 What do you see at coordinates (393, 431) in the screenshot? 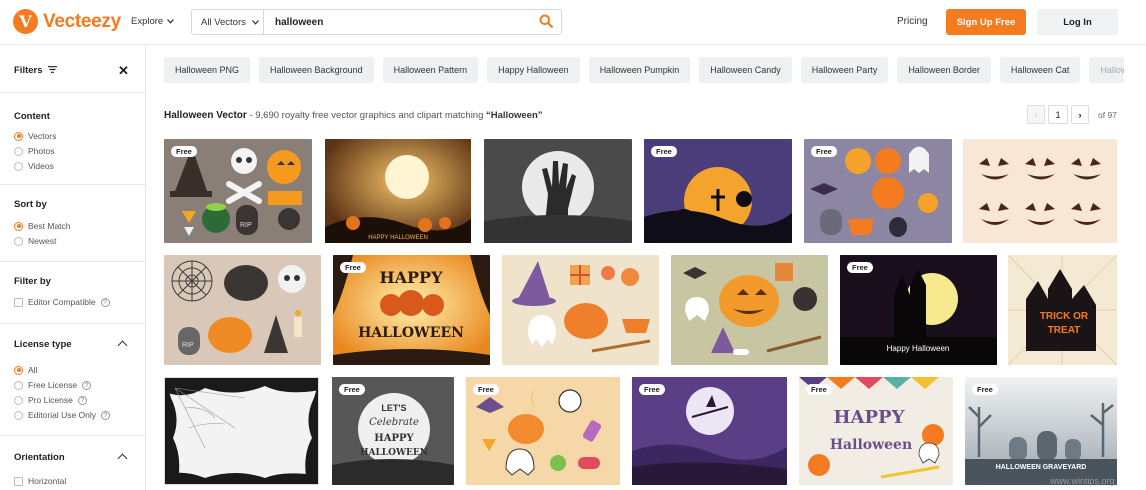
I see `result-tile: LET'S Celebrate HAPPY HALLOWEEN Free` at bounding box center [393, 431].